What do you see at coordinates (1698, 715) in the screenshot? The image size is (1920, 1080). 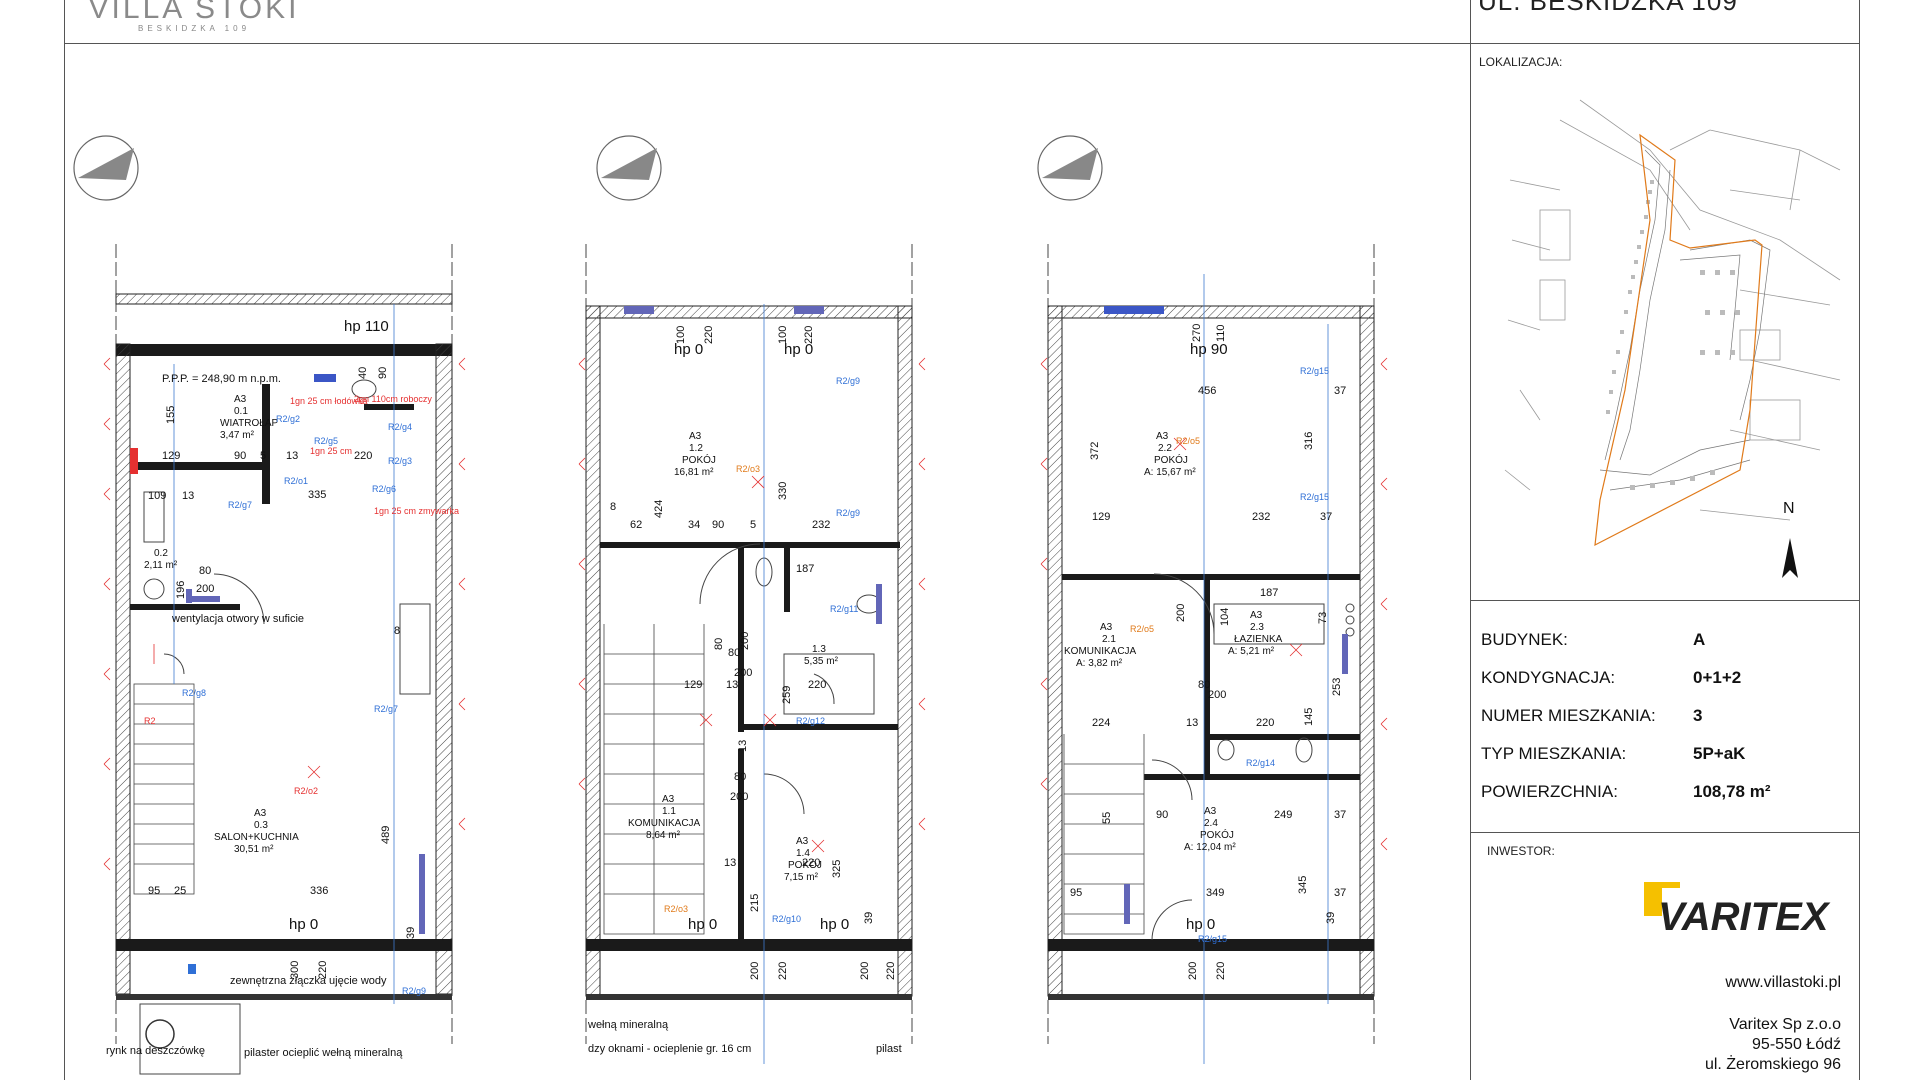 I see `apartment-number-value: 3` at bounding box center [1698, 715].